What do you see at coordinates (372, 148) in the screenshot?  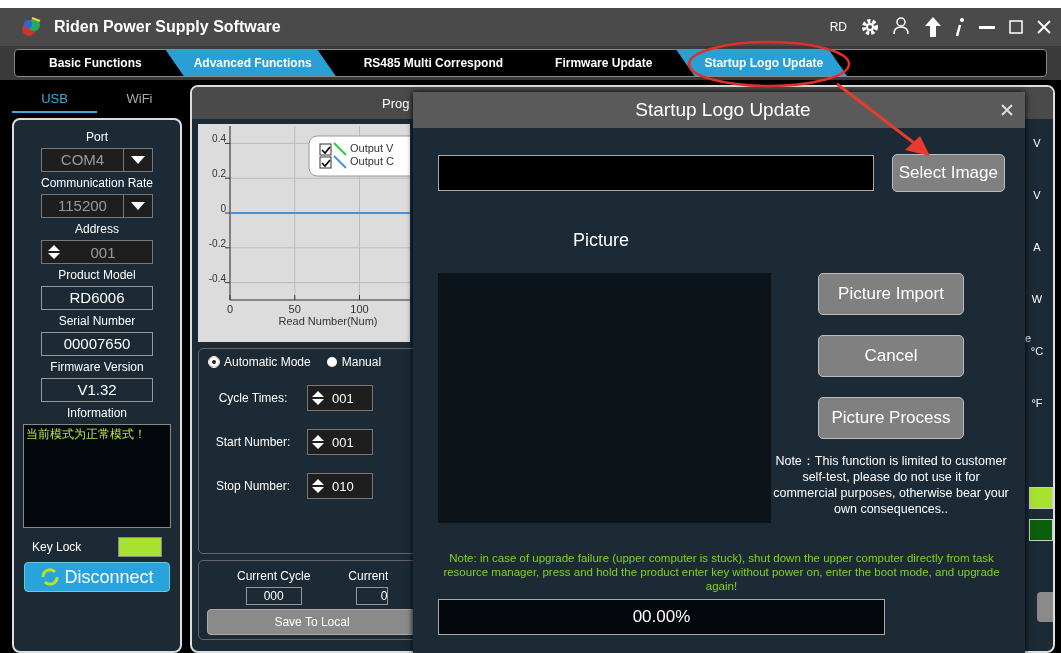 I see `legend-label: Output V` at bounding box center [372, 148].